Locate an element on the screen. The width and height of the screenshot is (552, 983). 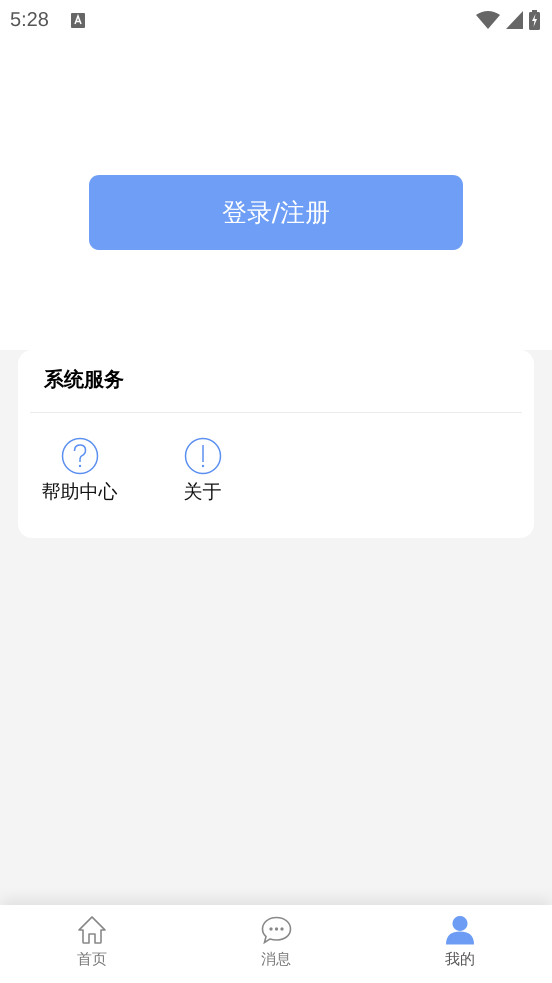
tab: 首页 is located at coordinates (92, 944).